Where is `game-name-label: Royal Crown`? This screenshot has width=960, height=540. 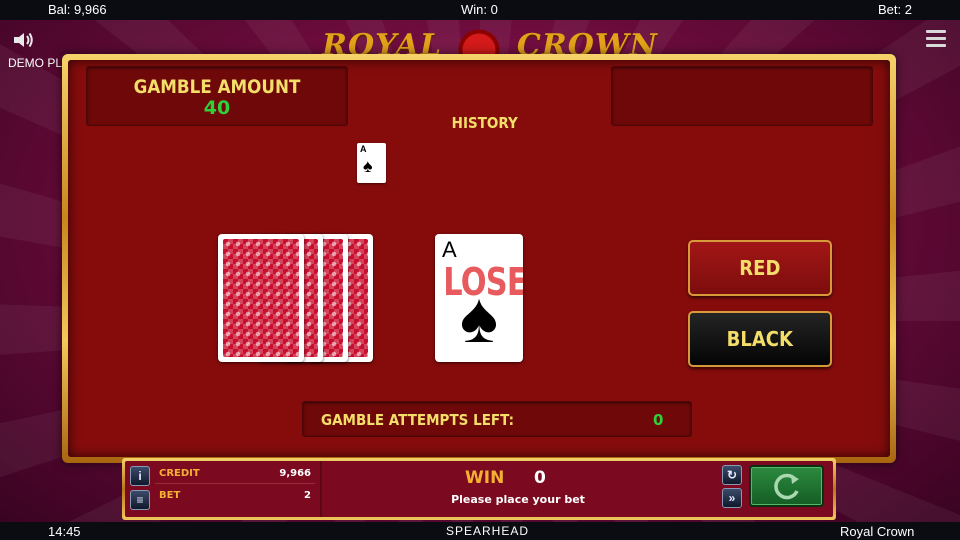 game-name-label: Royal Crown is located at coordinates (877, 531).